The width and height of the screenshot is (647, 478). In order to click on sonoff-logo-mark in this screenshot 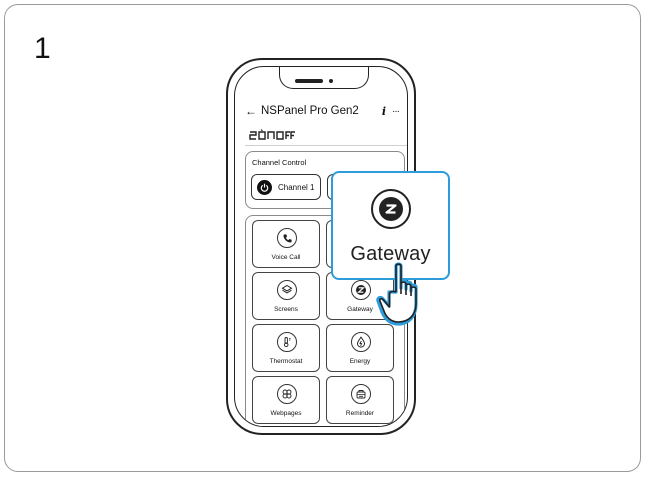, I will do `click(272, 134)`.